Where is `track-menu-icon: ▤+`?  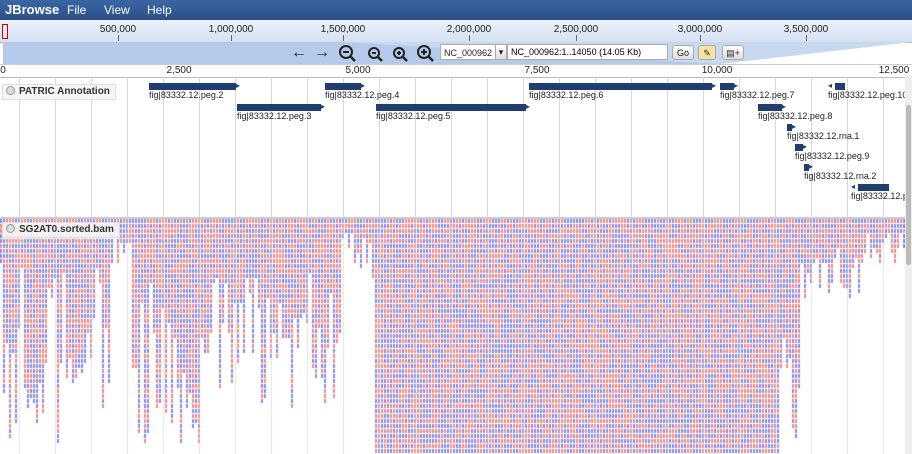
track-menu-icon: ▤+ is located at coordinates (733, 52).